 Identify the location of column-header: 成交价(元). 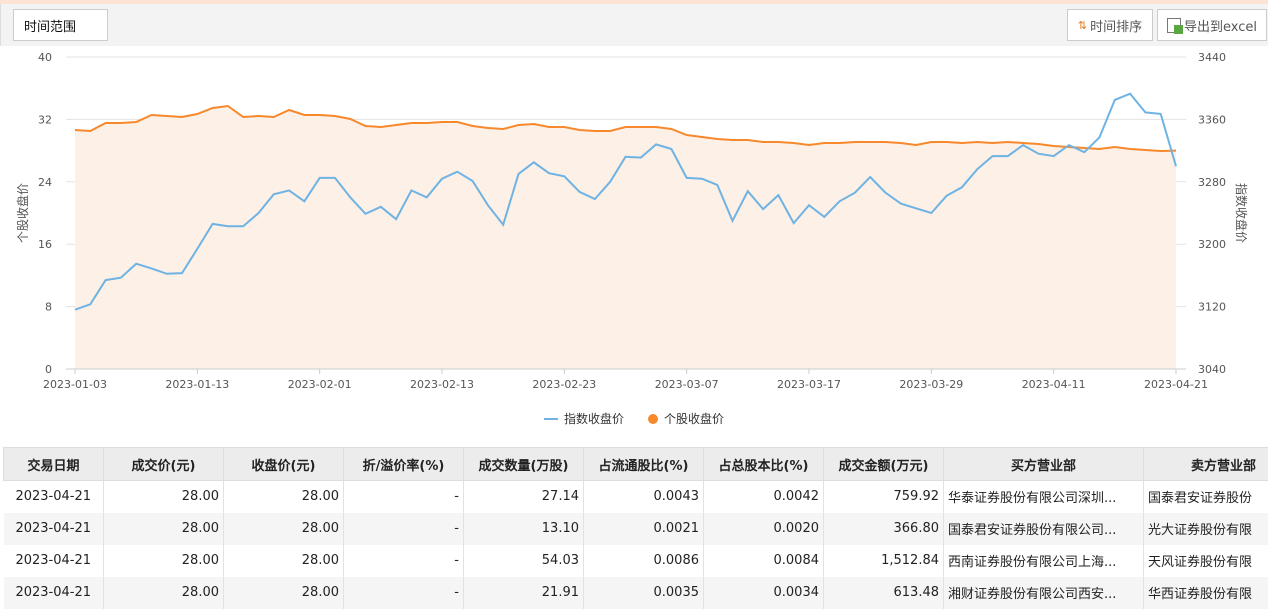
(164, 464).